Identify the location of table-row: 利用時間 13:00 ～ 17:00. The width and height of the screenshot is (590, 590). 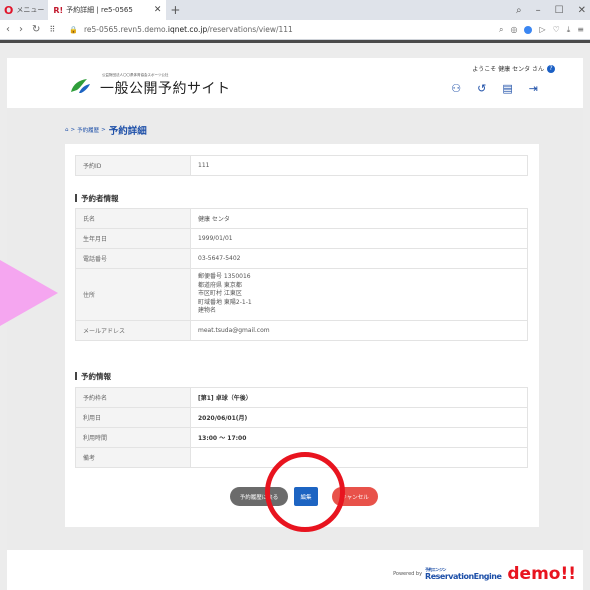
(301, 437).